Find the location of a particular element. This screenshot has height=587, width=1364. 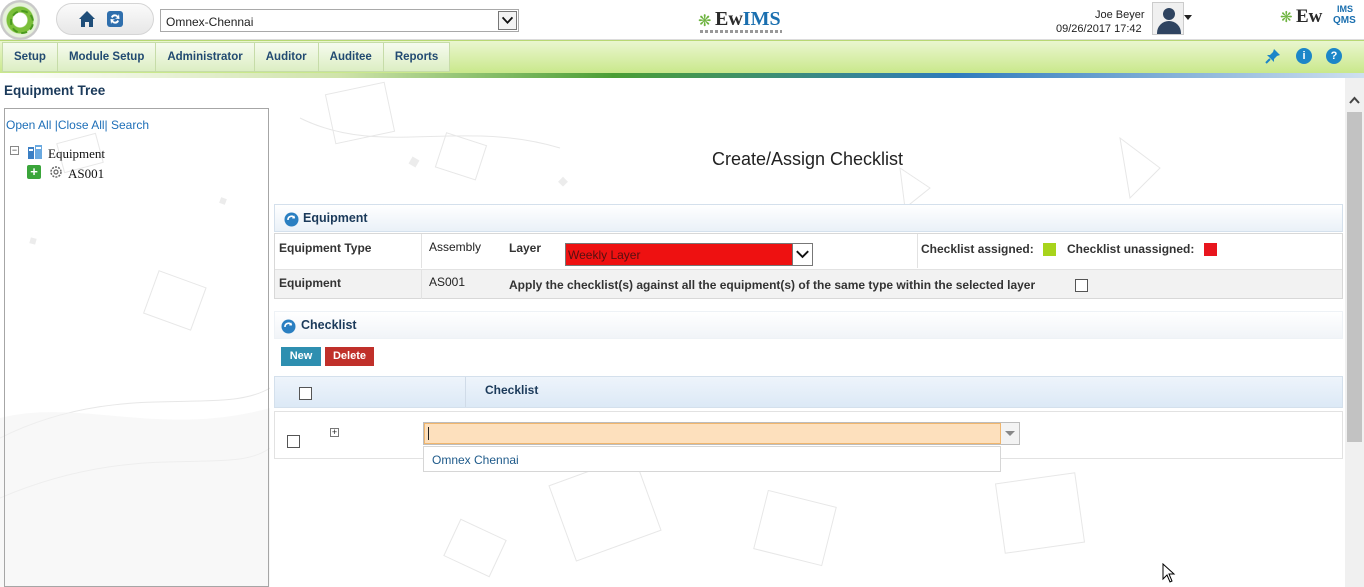

ewims-logo: ❋ EwIMS is located at coordinates (741, 21).